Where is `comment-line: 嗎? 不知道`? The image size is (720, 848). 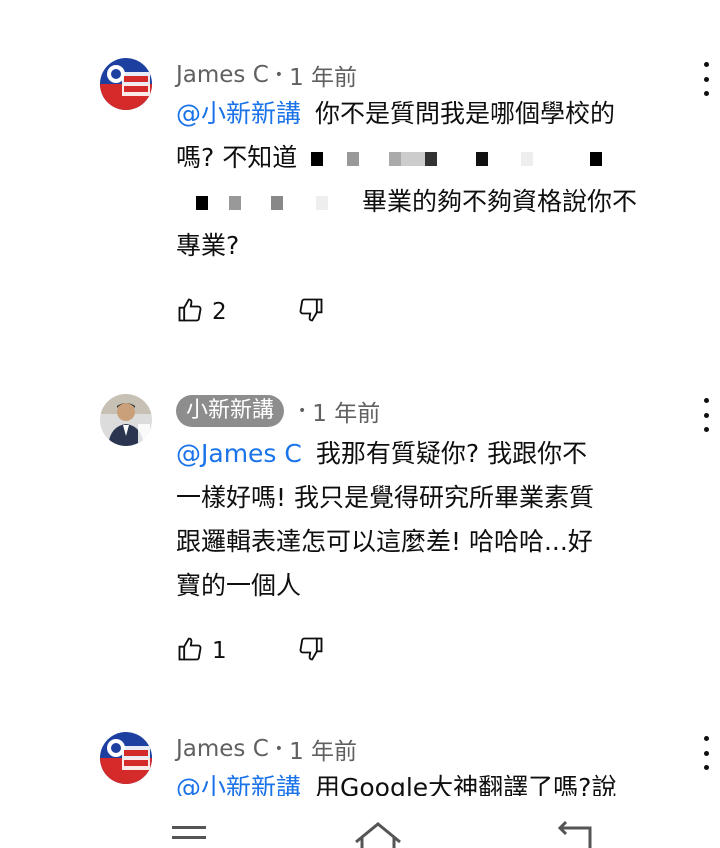
comment-line: 嗎? 不知道 is located at coordinates (237, 157).